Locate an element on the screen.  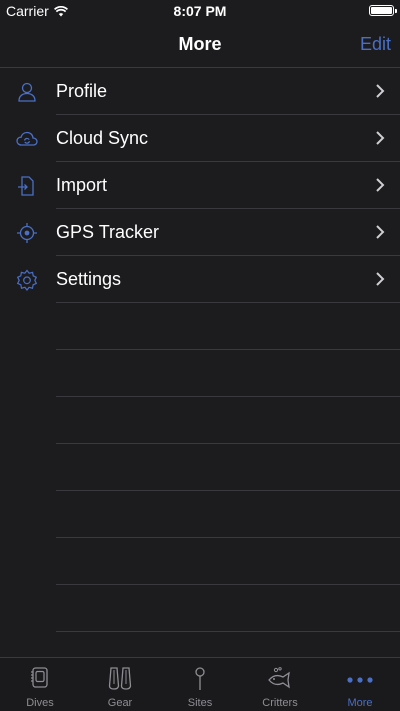
menu-item-label: Cloud Sync is located at coordinates (102, 138).